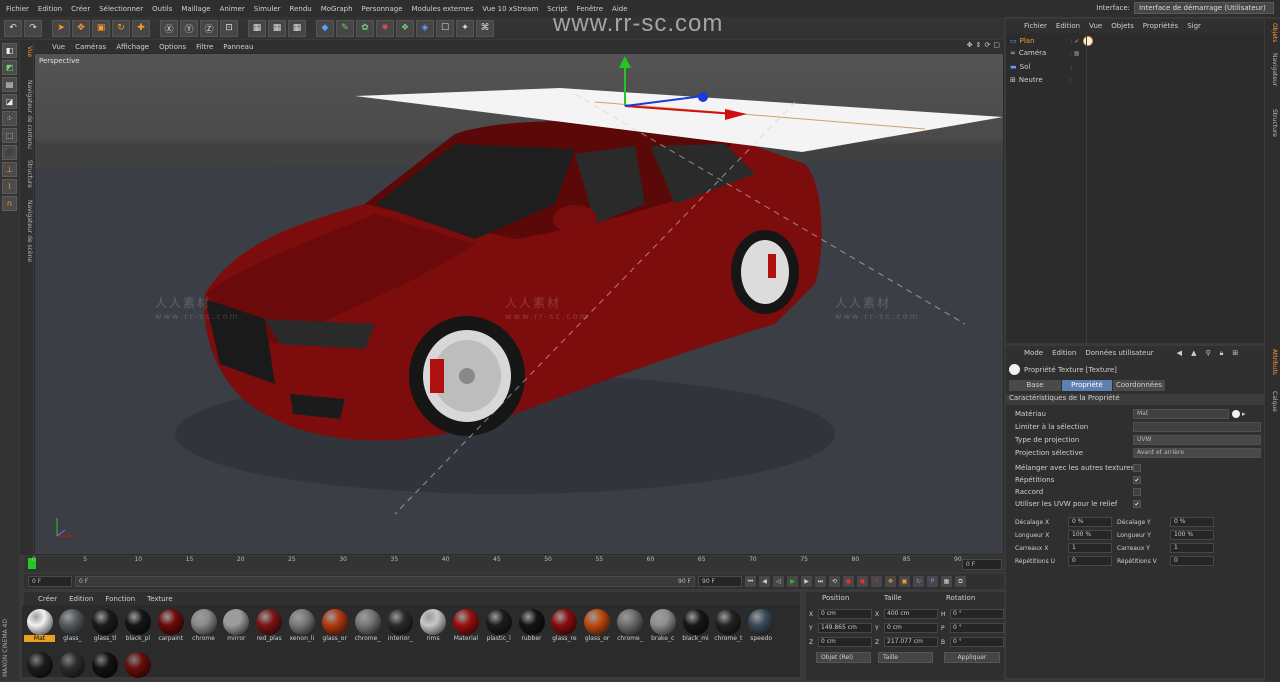  I want to click on polygons-mode-icon: ⬛, so click(9, 152).